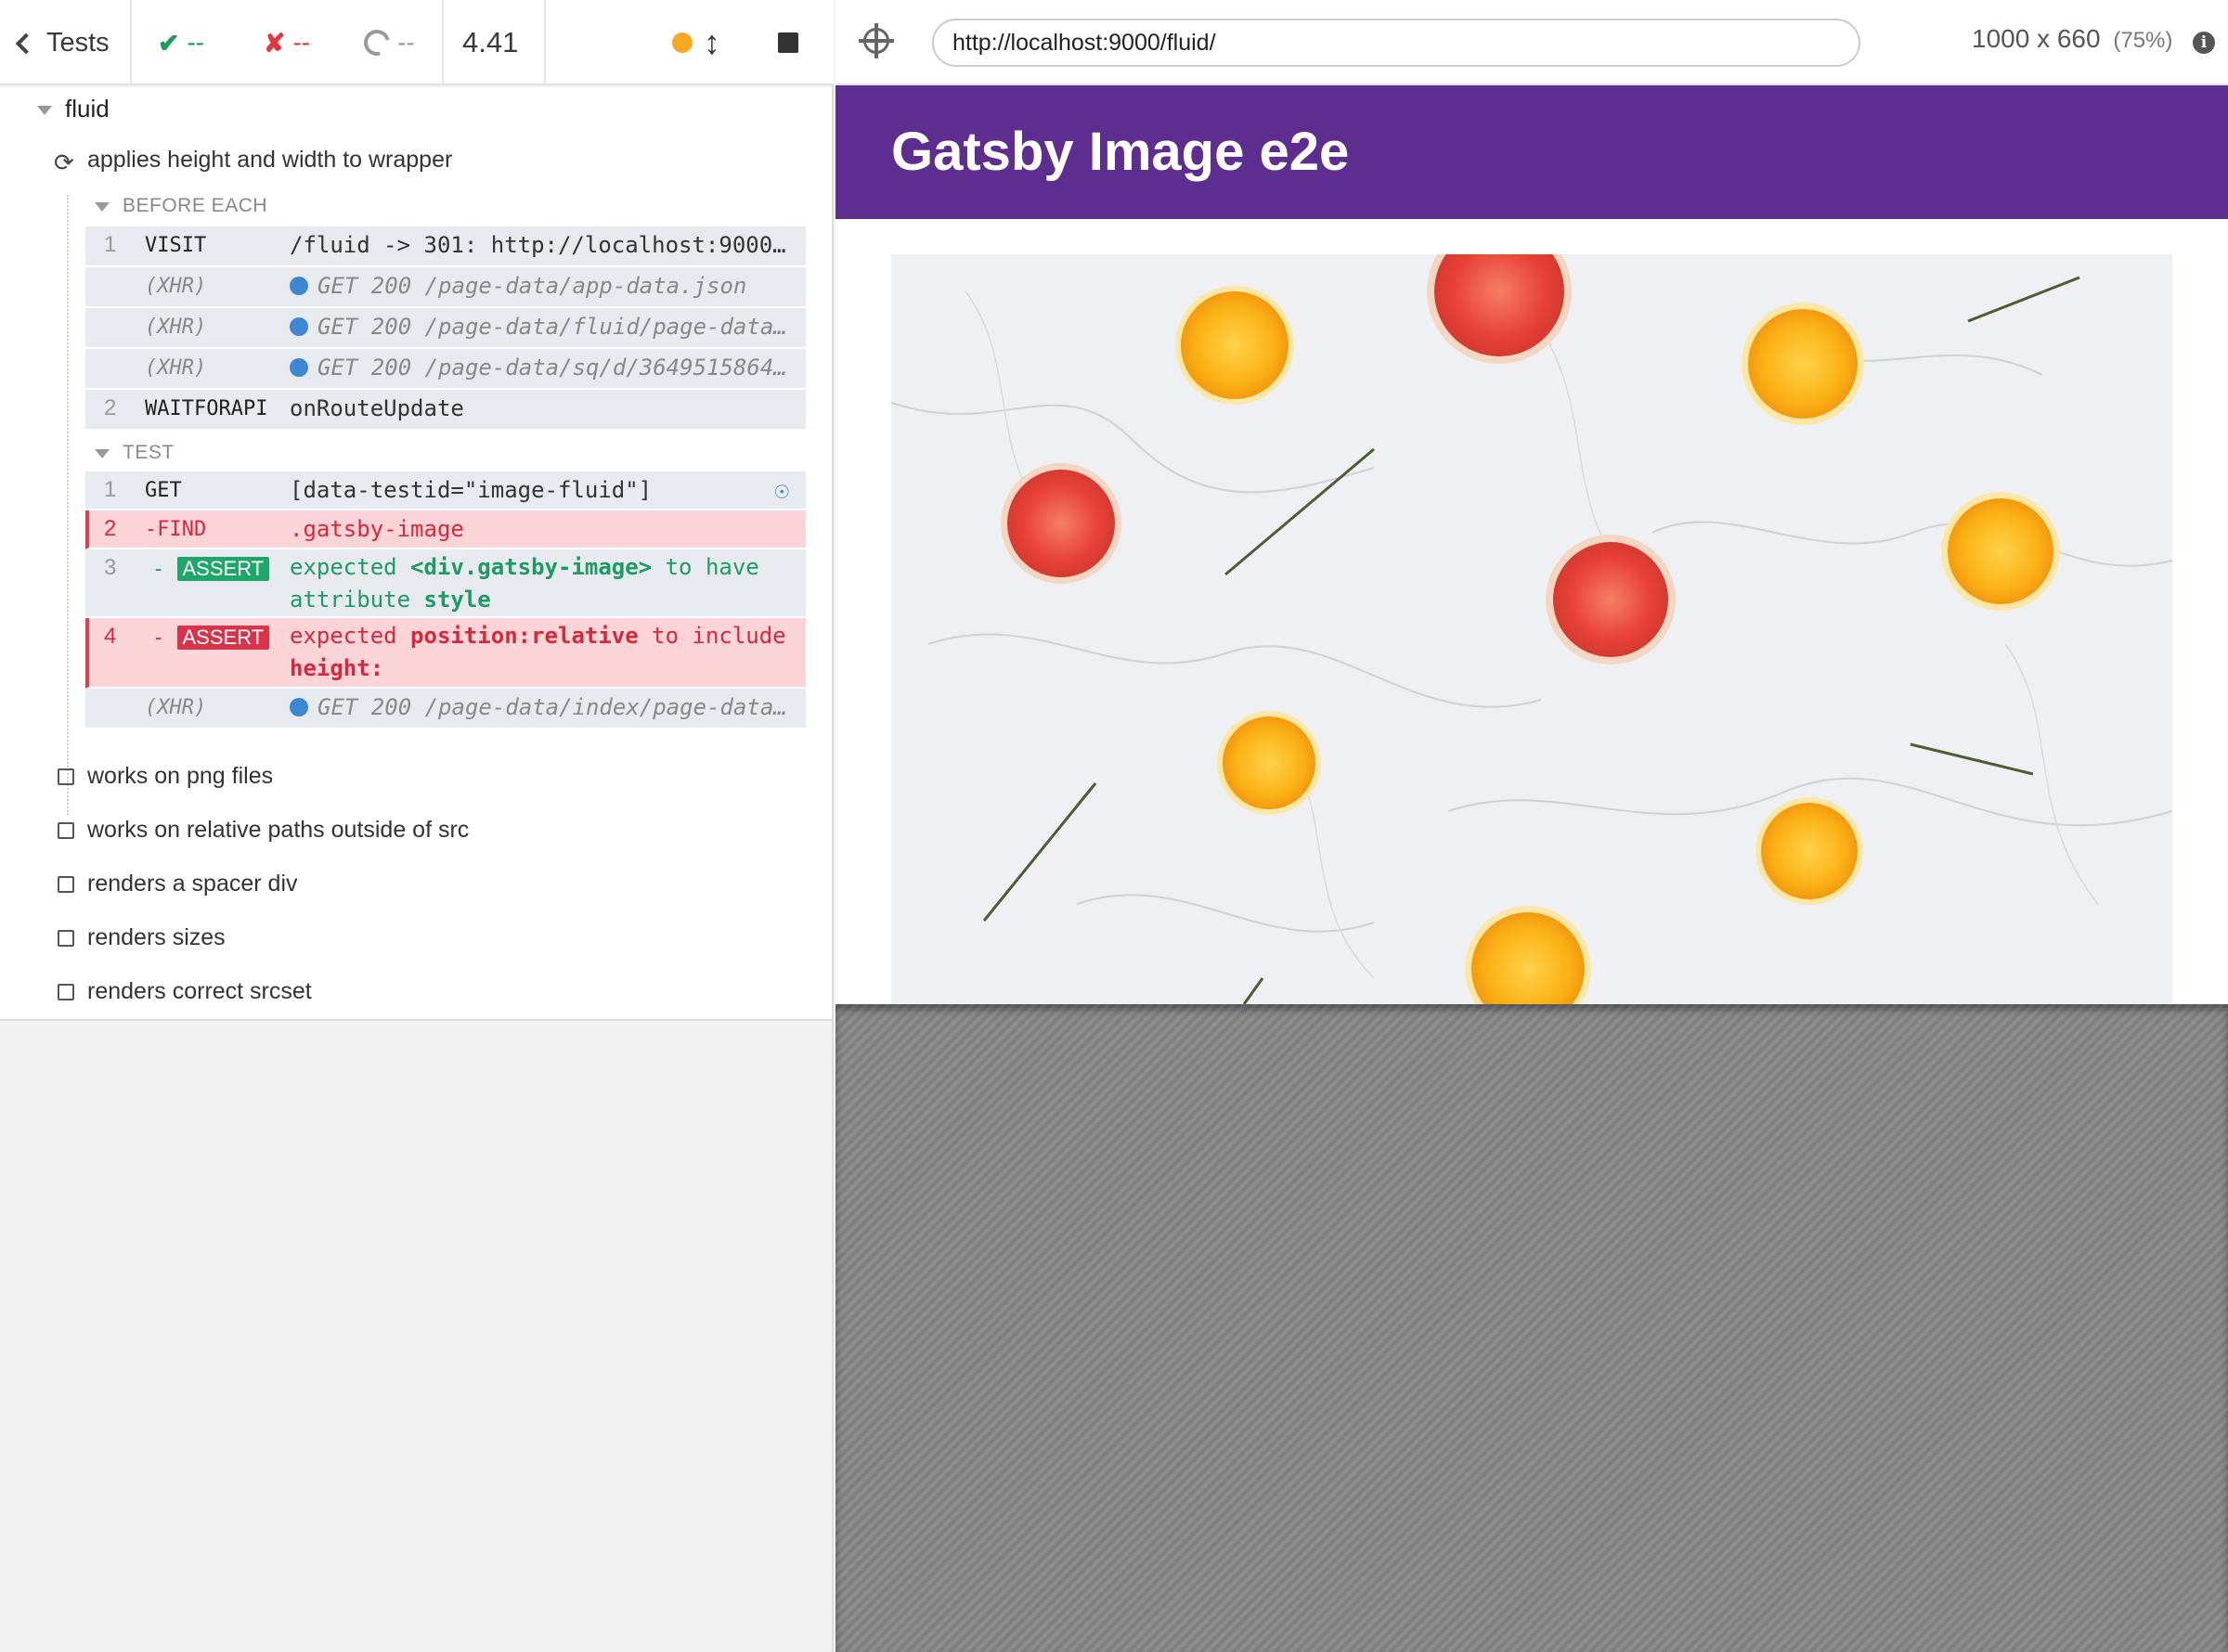 This screenshot has width=2228, height=1652. I want to click on check-icon: ✔, so click(169, 43).